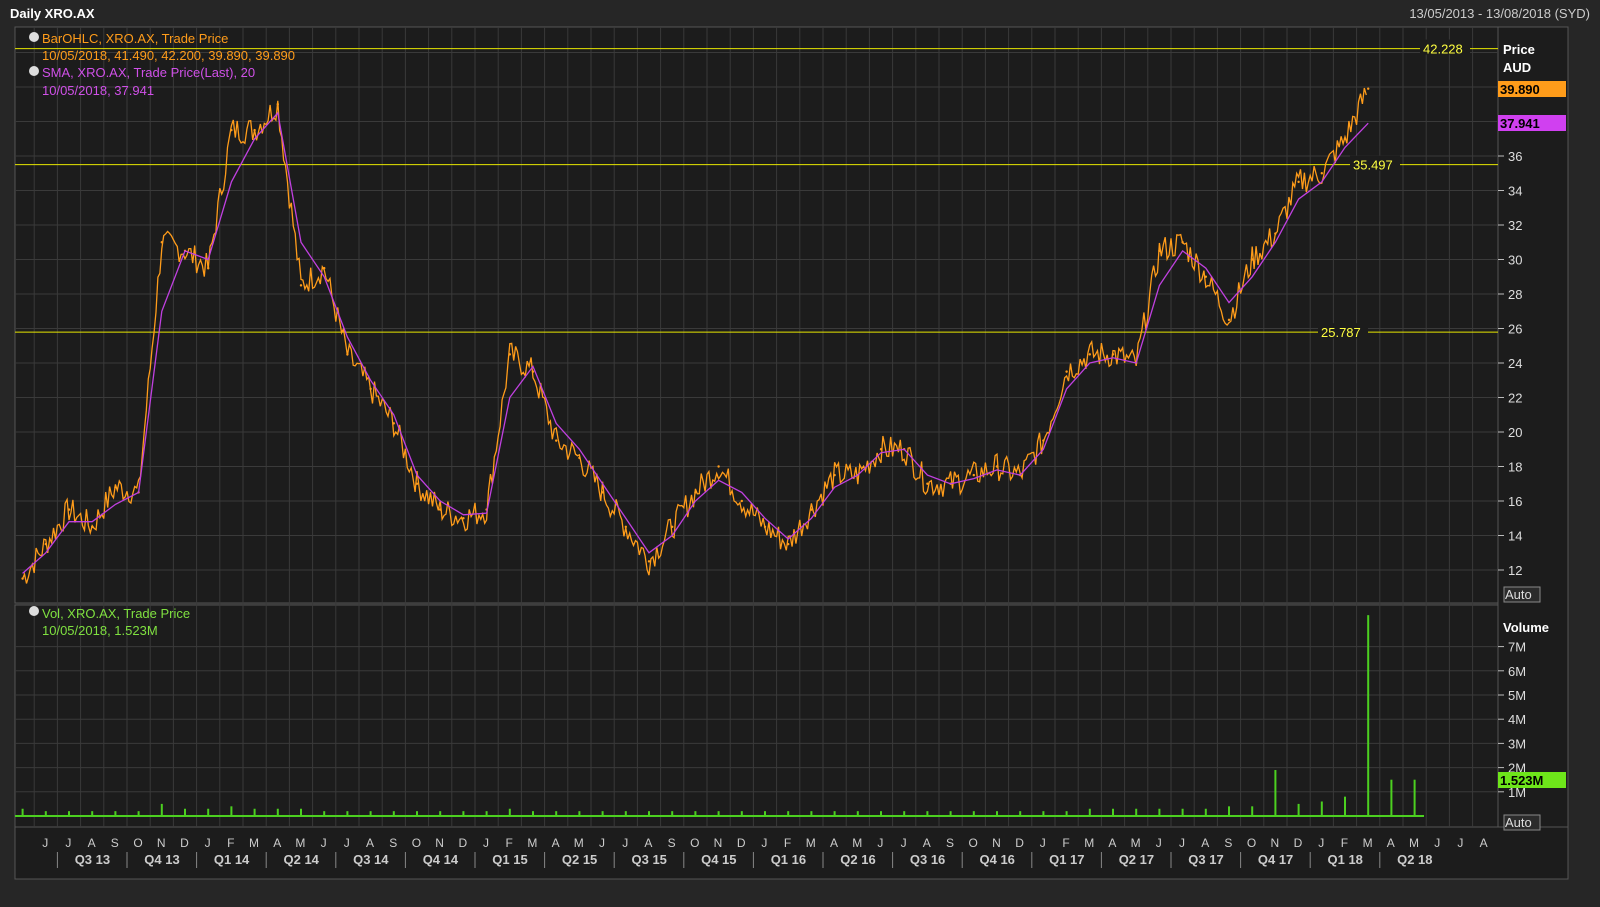 This screenshot has height=907, width=1600. What do you see at coordinates (1515, 191) in the screenshot?
I see `price-tick-label: 34` at bounding box center [1515, 191].